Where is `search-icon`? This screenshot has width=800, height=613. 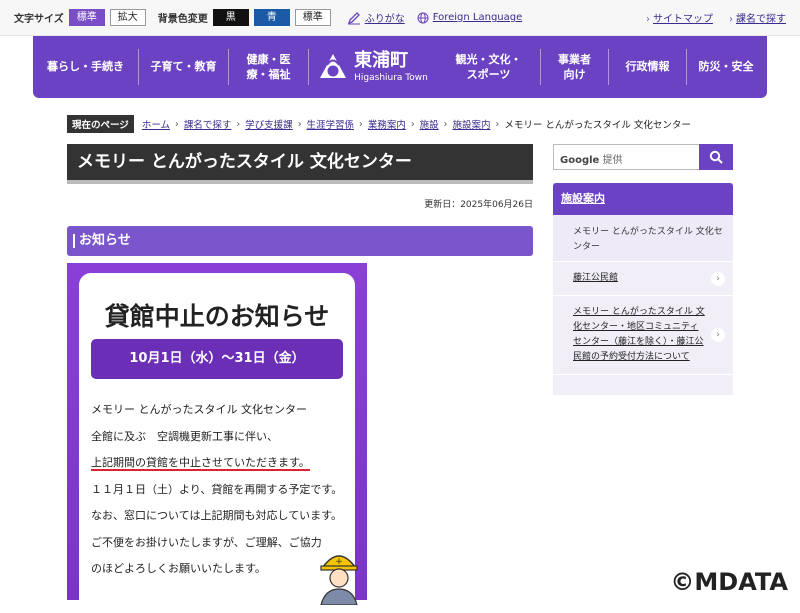 search-icon is located at coordinates (716, 157).